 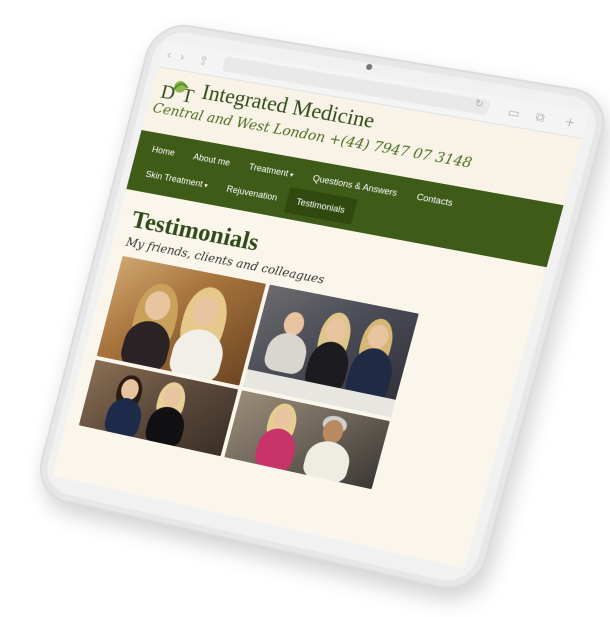 What do you see at coordinates (203, 60) in the screenshot?
I see `share-icon: ⇪` at bounding box center [203, 60].